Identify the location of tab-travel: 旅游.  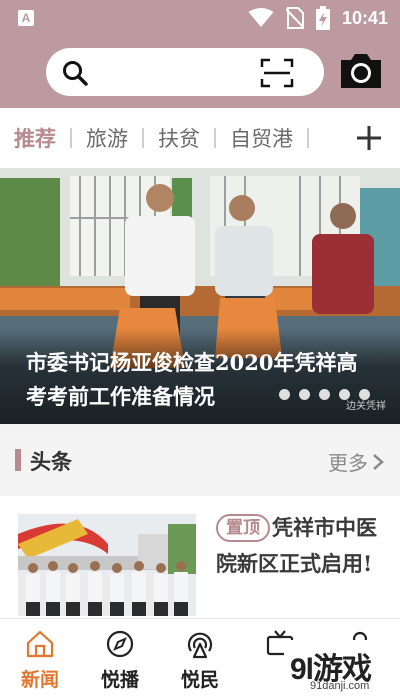
(107, 138).